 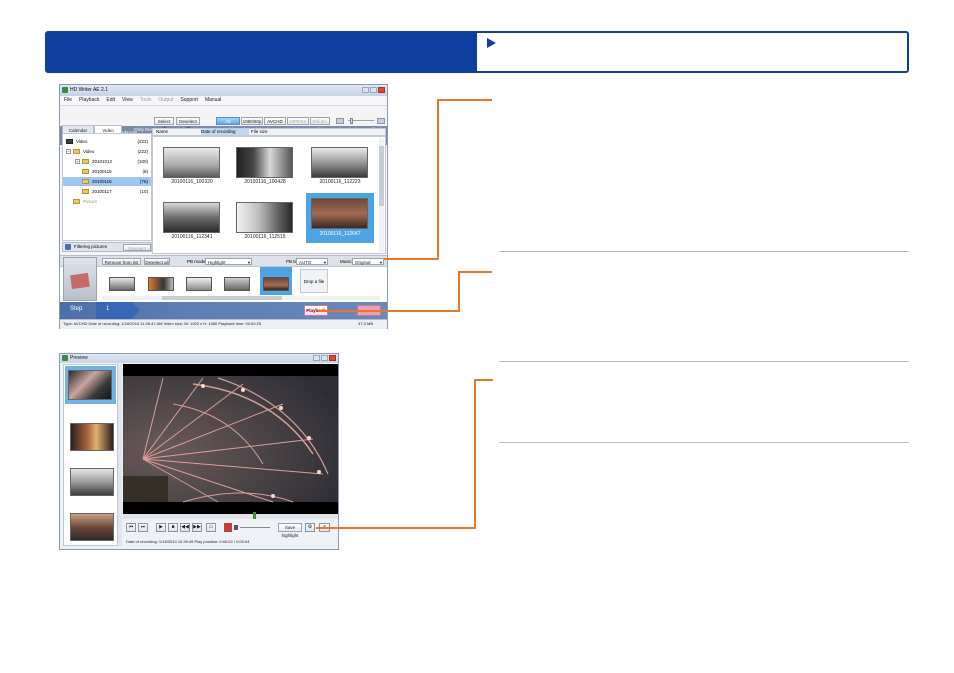 What do you see at coordinates (211, 527) in the screenshot?
I see `fullscreen-icon: ▭` at bounding box center [211, 527].